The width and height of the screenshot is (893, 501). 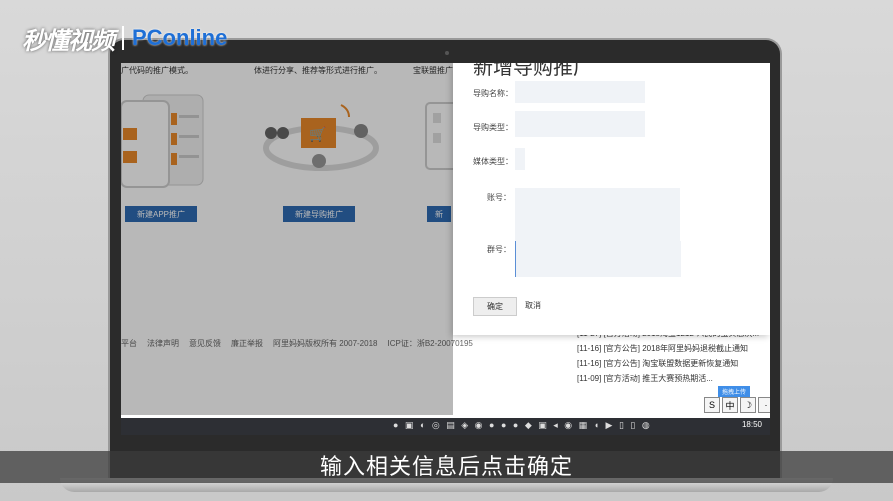 I want to click on drag-upload-tip: 拖拽上传, so click(x=734, y=391).